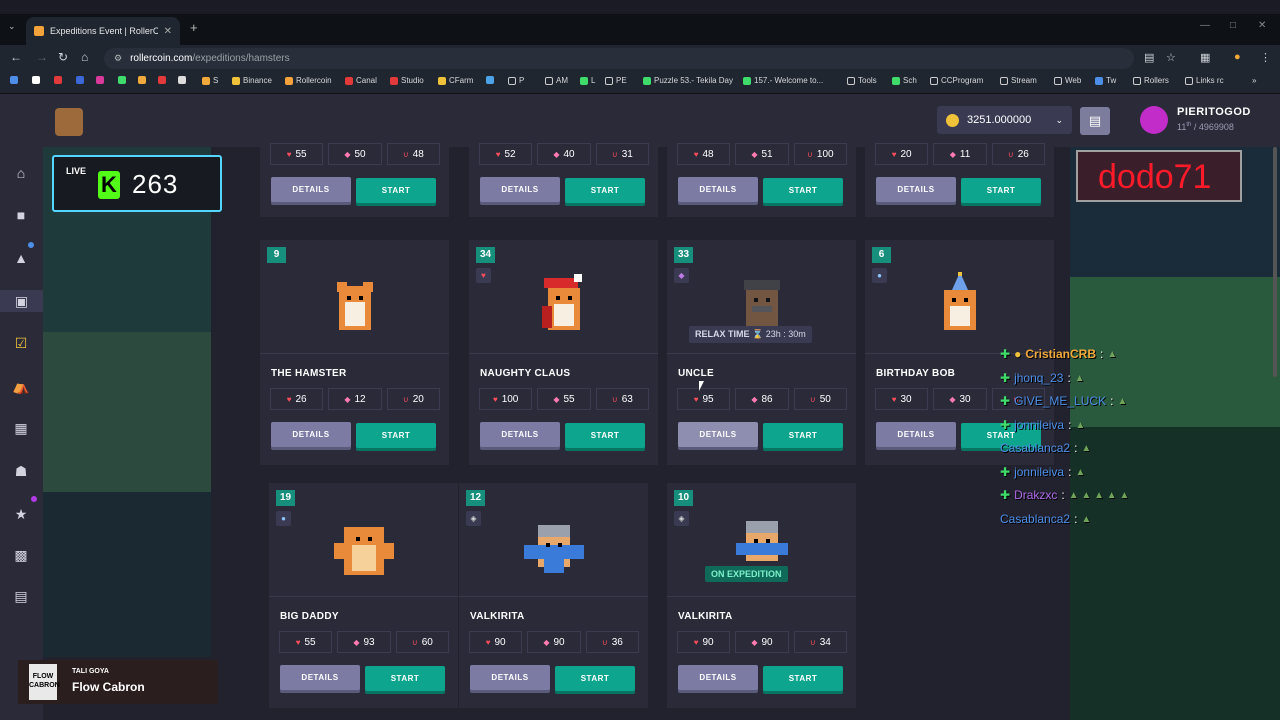  I want to click on kick-live-viewers: LIVE K 263, so click(137, 183).